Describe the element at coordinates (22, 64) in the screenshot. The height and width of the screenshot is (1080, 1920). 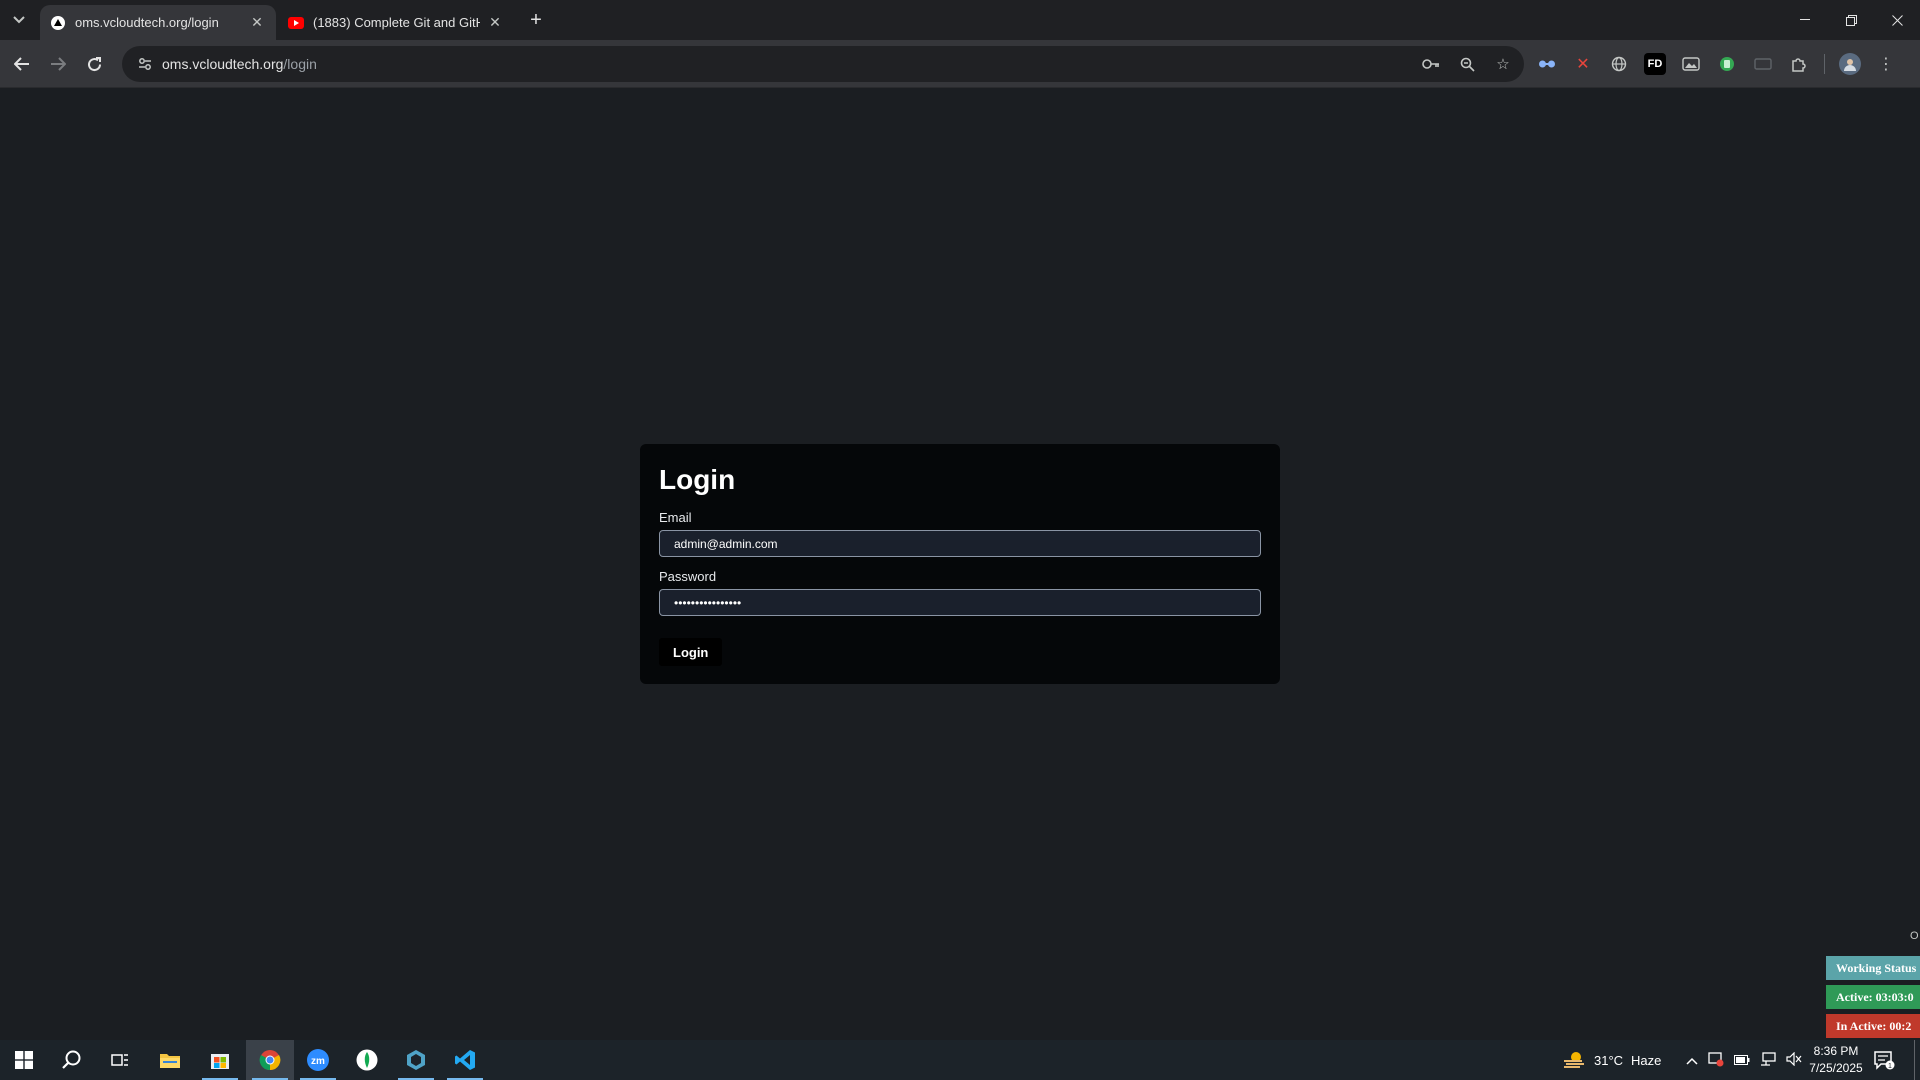
I see `back-arrow-icon` at that location.